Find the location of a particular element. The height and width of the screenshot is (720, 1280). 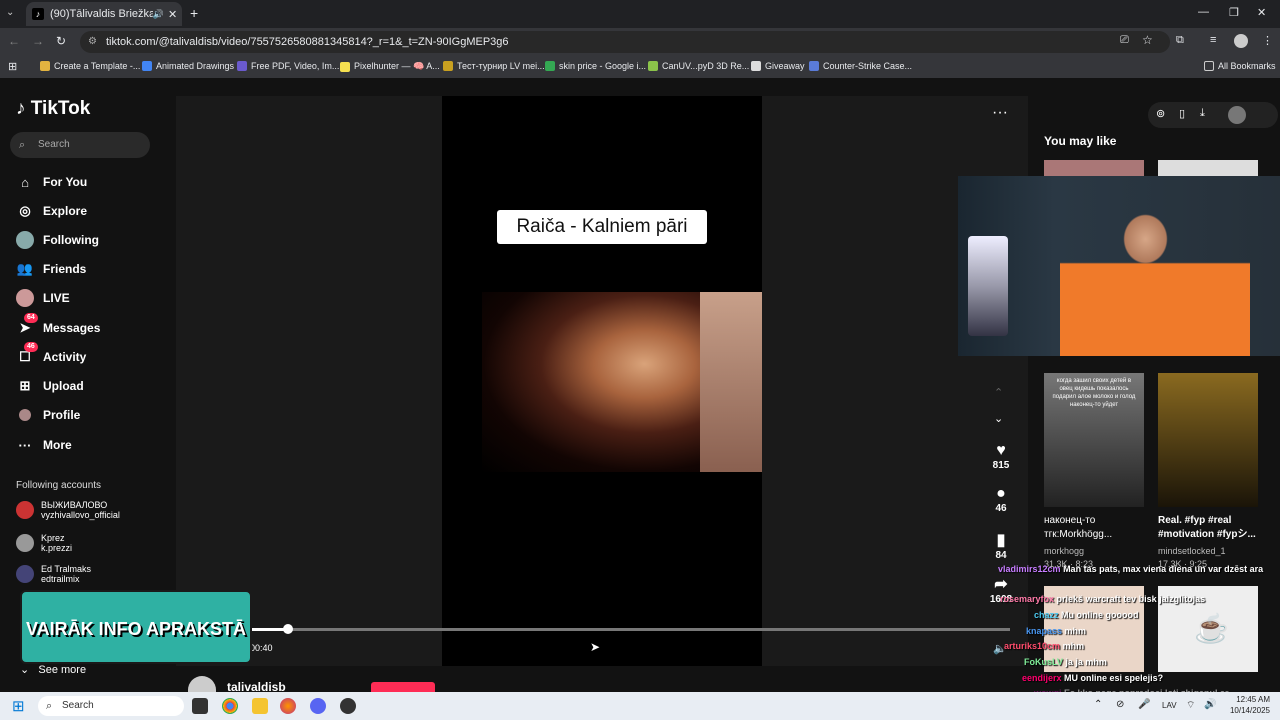

streamer-image is located at coordinates (1155, 278).